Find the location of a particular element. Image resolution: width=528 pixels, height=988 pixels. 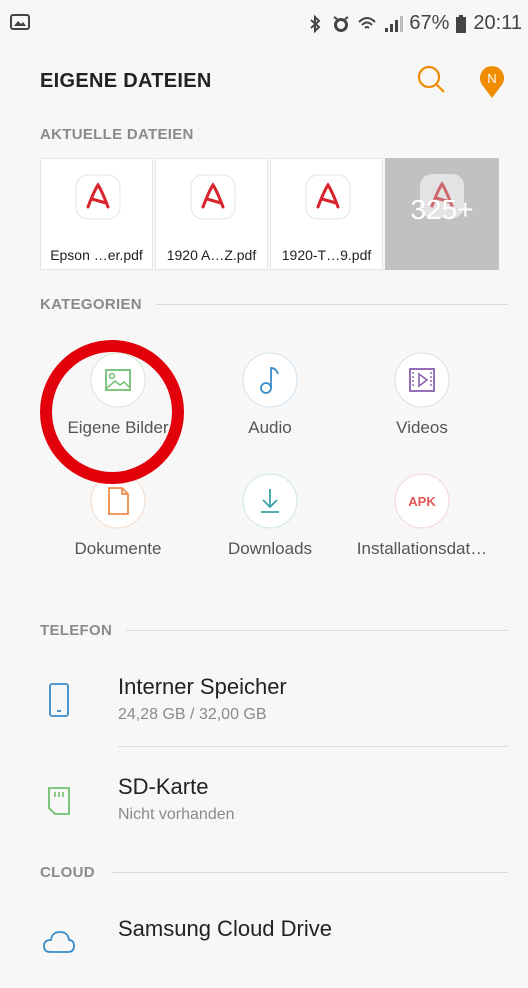

storage-name: SD-Karte is located at coordinates (163, 786).